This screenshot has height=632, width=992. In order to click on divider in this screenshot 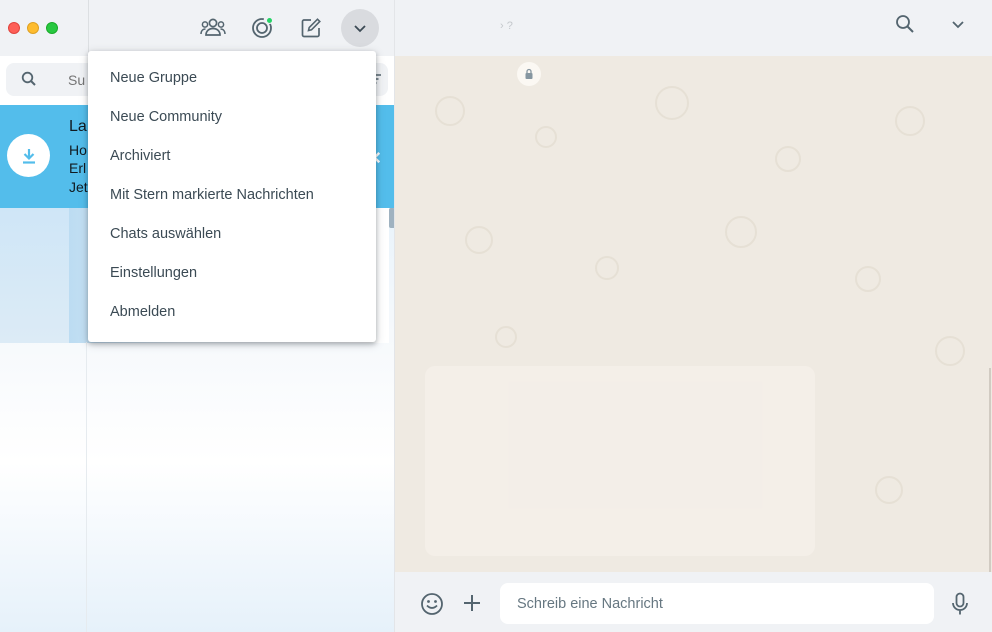, I will do `click(86, 487)`.